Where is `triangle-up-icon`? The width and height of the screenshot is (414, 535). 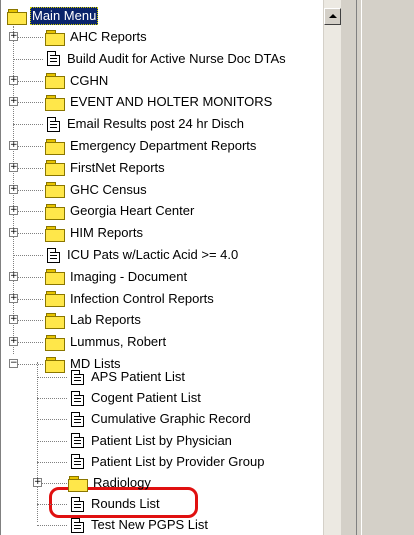
triangle-up-icon is located at coordinates (333, 16).